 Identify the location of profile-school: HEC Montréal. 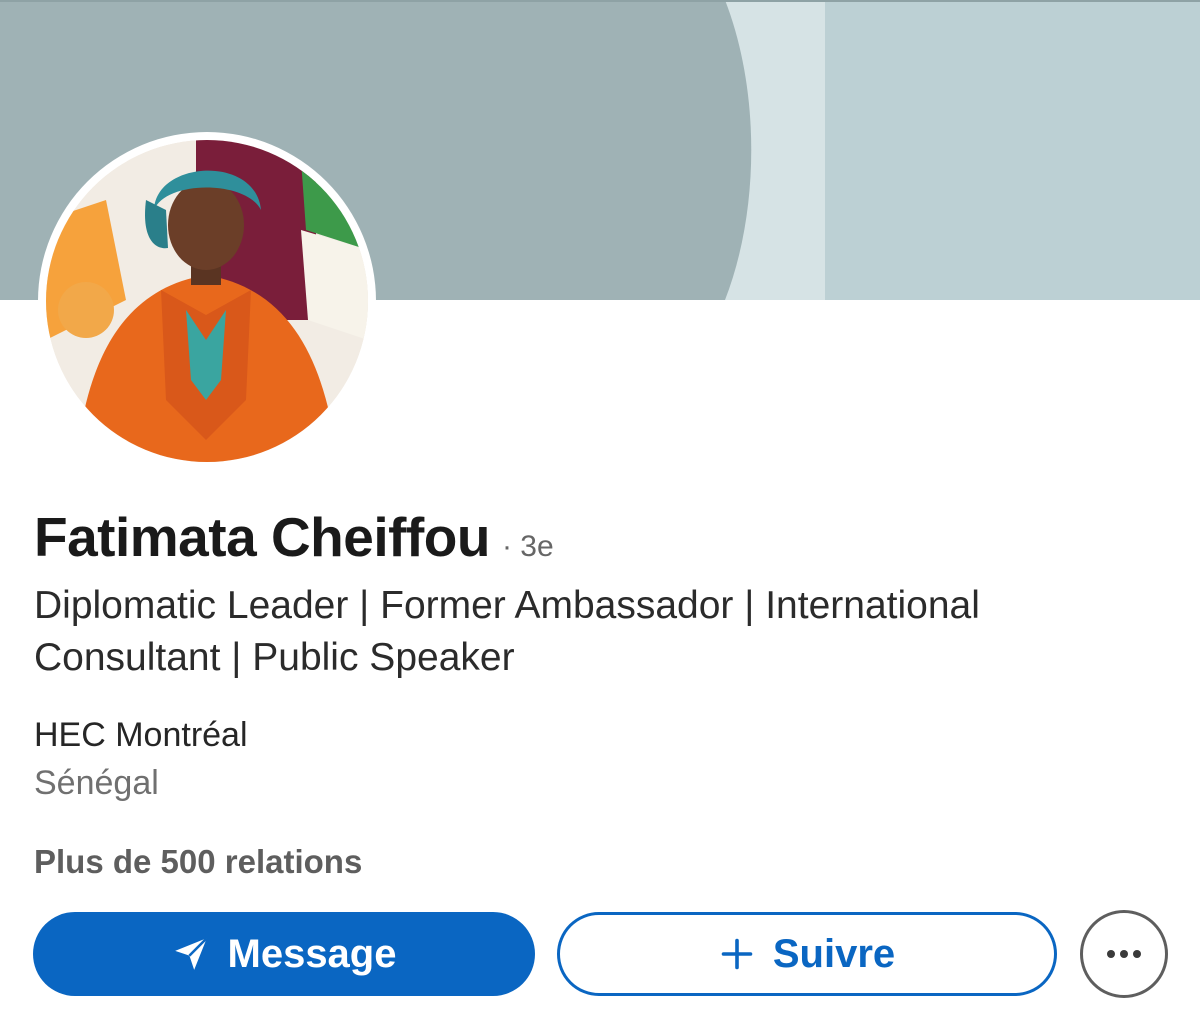
(141, 735).